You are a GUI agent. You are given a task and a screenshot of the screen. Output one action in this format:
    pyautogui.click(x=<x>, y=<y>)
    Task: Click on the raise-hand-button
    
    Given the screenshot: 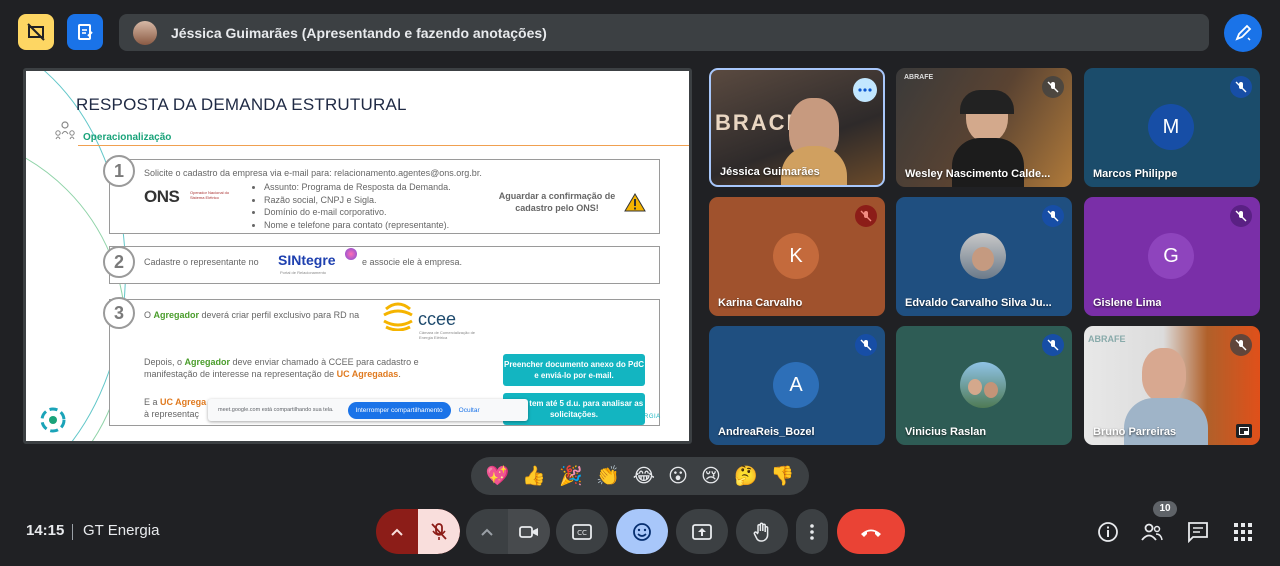 What is the action you would take?
    pyautogui.click(x=762, y=531)
    